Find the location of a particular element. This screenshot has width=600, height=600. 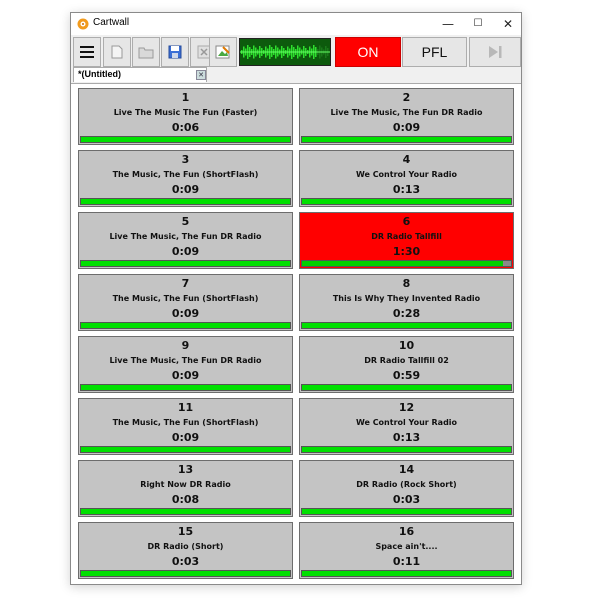

cart-button-5: 5 Live The Music, The Fun DR Radio 0:09 is located at coordinates (185, 240).